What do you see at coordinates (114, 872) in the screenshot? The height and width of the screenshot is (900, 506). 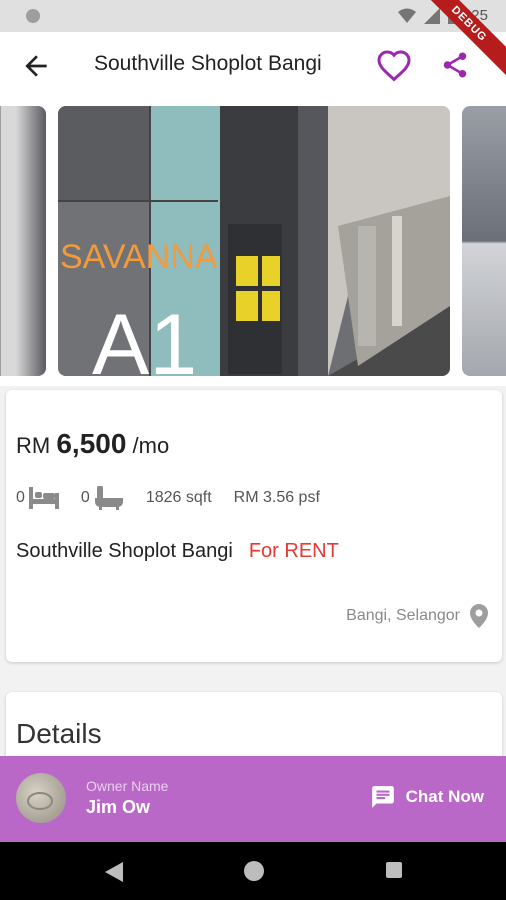 I see `nav-back-icon` at bounding box center [114, 872].